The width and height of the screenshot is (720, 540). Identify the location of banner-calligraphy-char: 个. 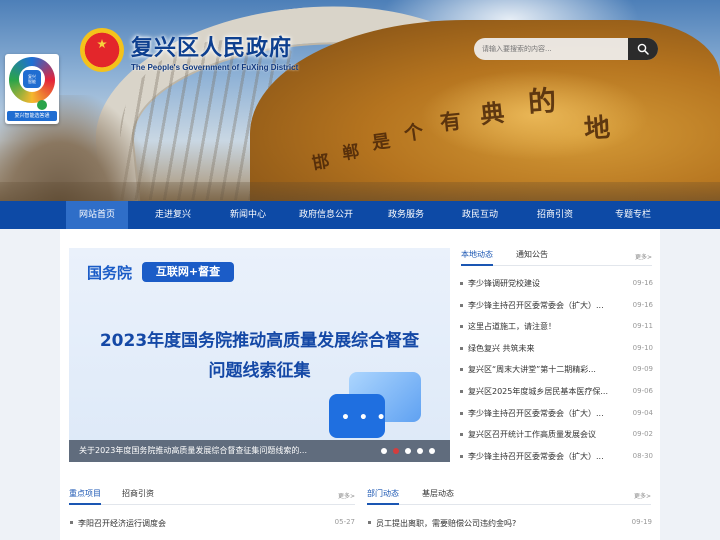
(413, 133).